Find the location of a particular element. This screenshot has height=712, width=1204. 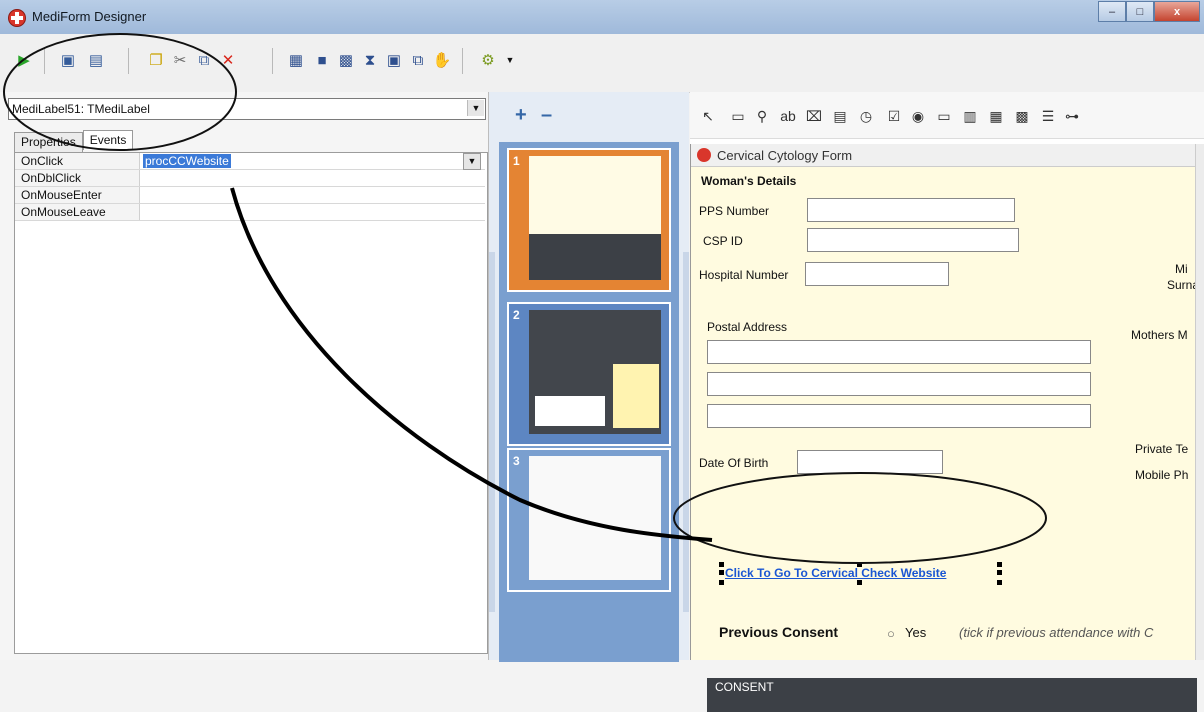

align-icon: ▦ is located at coordinates (296, 60).